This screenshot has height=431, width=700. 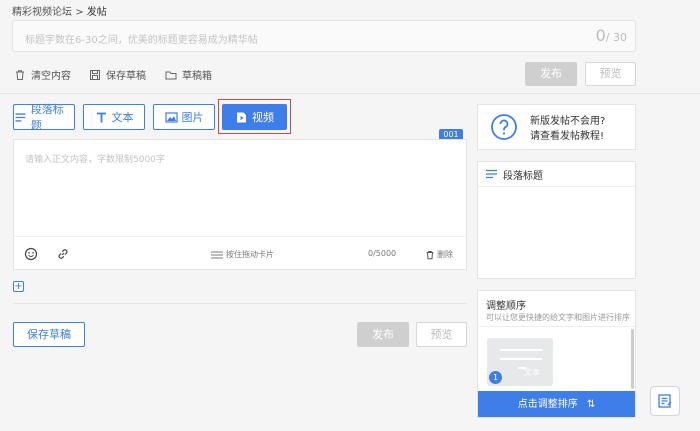 What do you see at coordinates (491, 174) in the screenshot?
I see `paragraph-list-icon` at bounding box center [491, 174].